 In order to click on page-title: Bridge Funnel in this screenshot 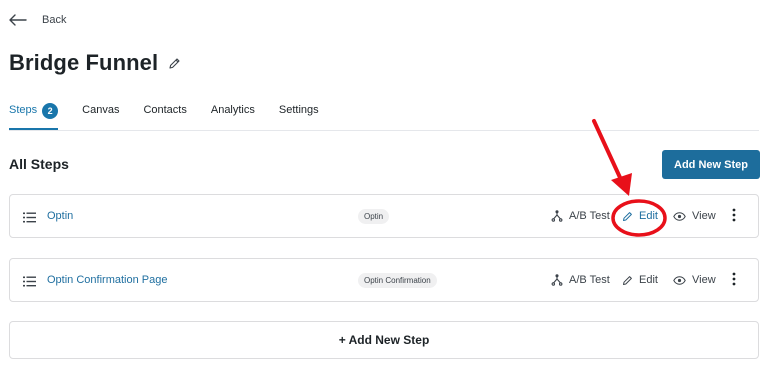, I will do `click(84, 62)`.